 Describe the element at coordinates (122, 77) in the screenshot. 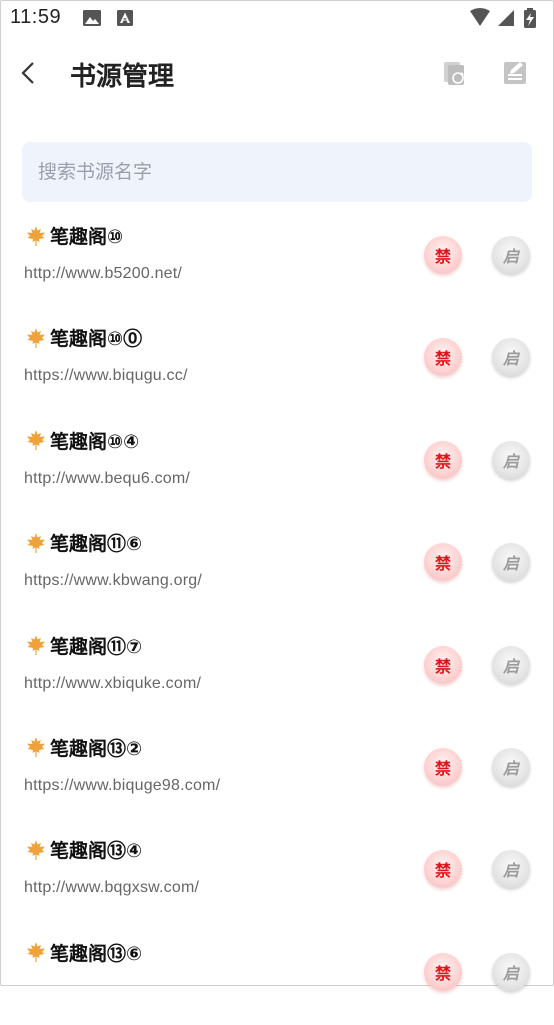

I see `page-title: 书源管理` at that location.